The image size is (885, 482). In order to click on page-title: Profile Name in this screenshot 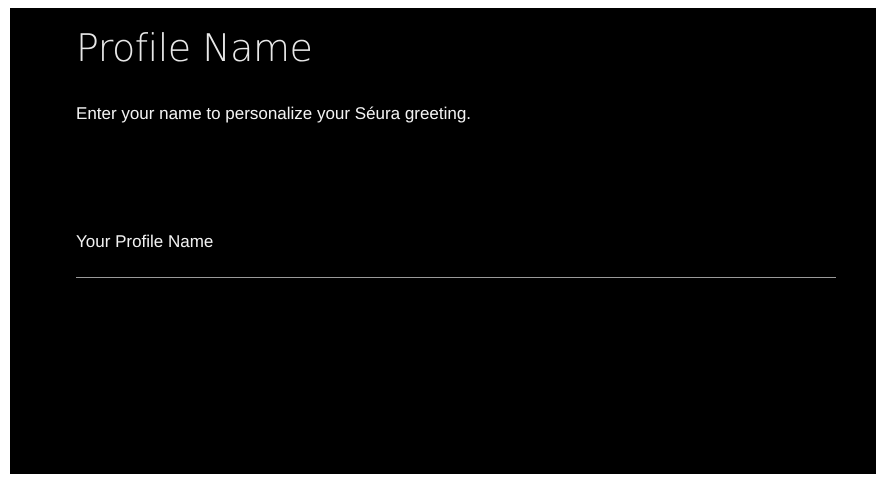, I will do `click(194, 48)`.